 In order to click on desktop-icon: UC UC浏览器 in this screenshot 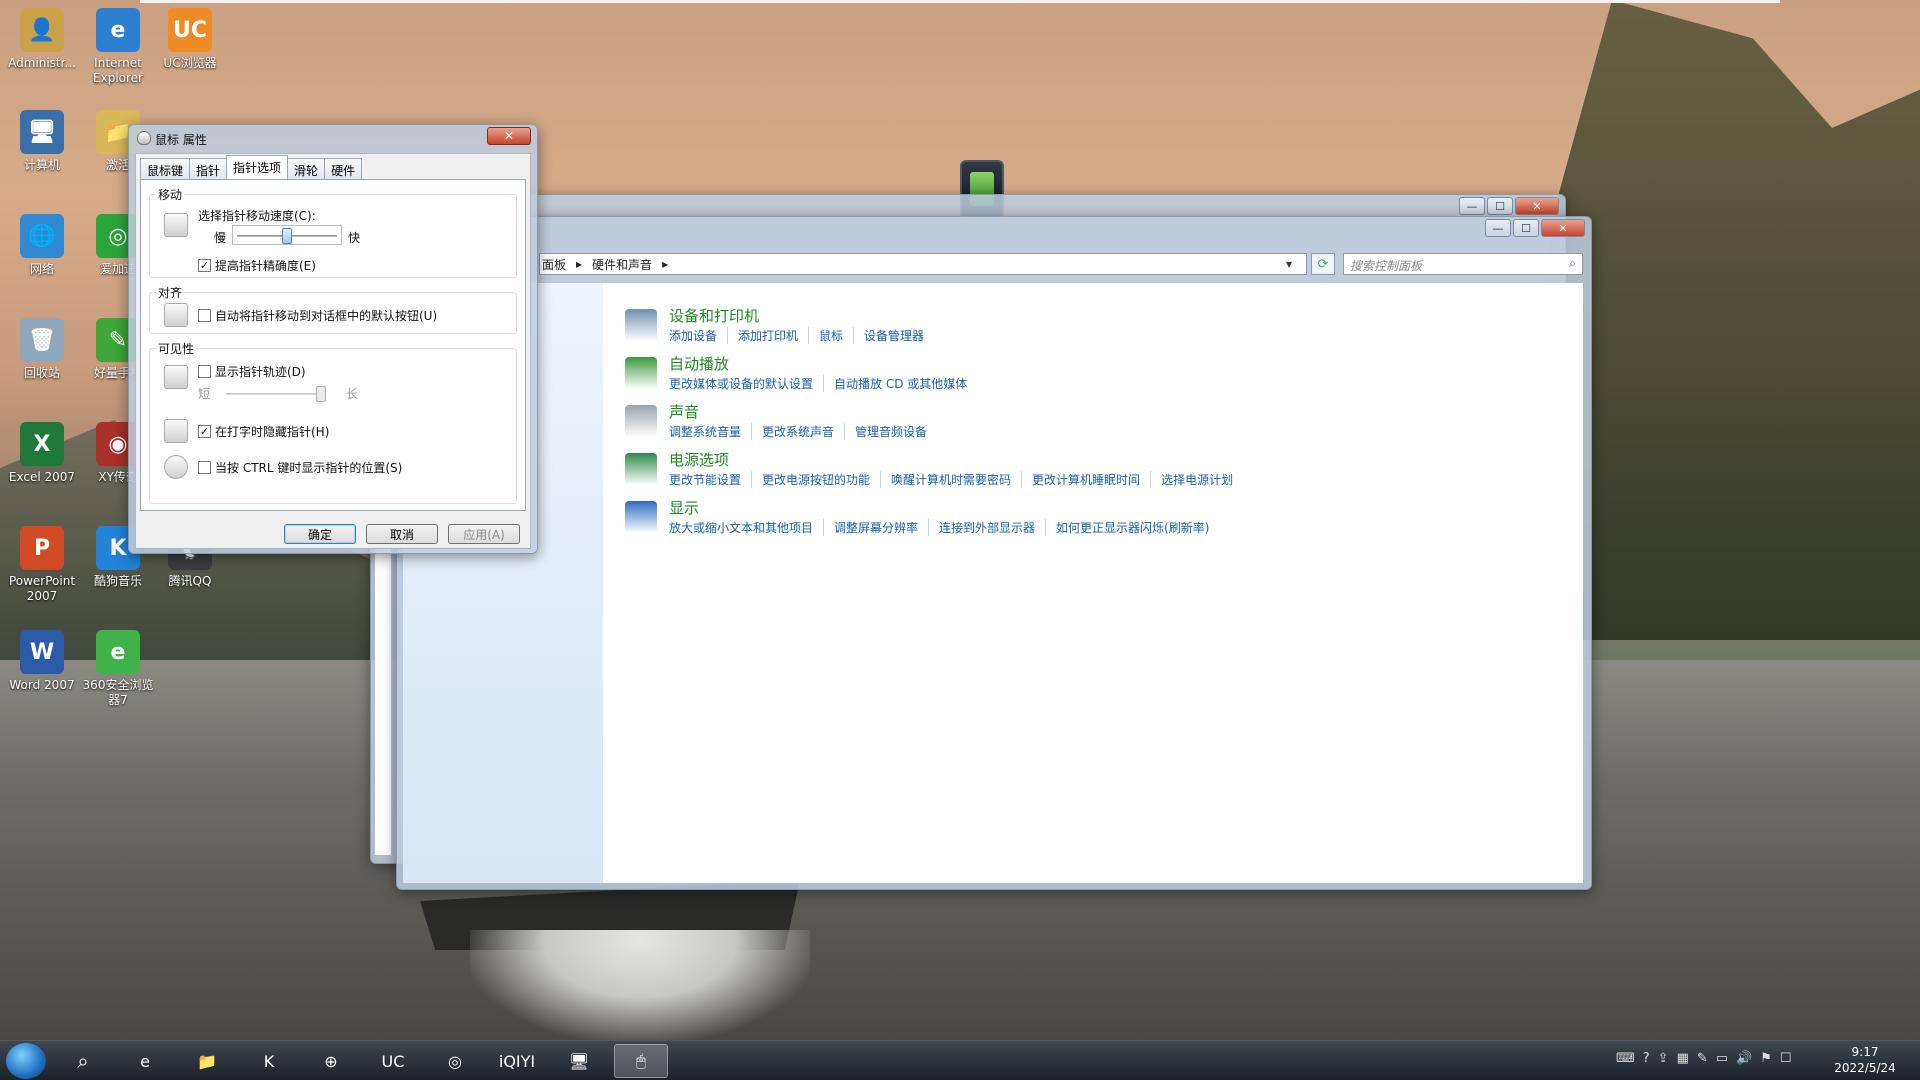, I will do `click(190, 39)`.